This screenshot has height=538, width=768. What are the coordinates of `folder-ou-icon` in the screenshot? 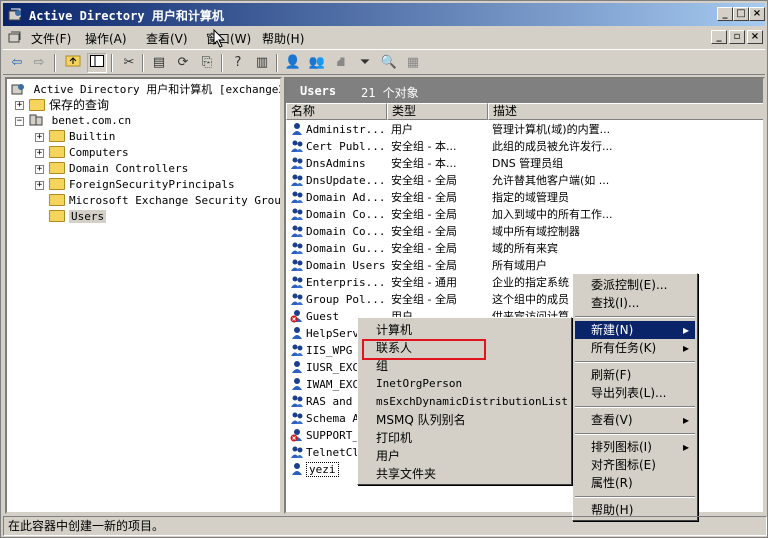 It's located at (57, 168).